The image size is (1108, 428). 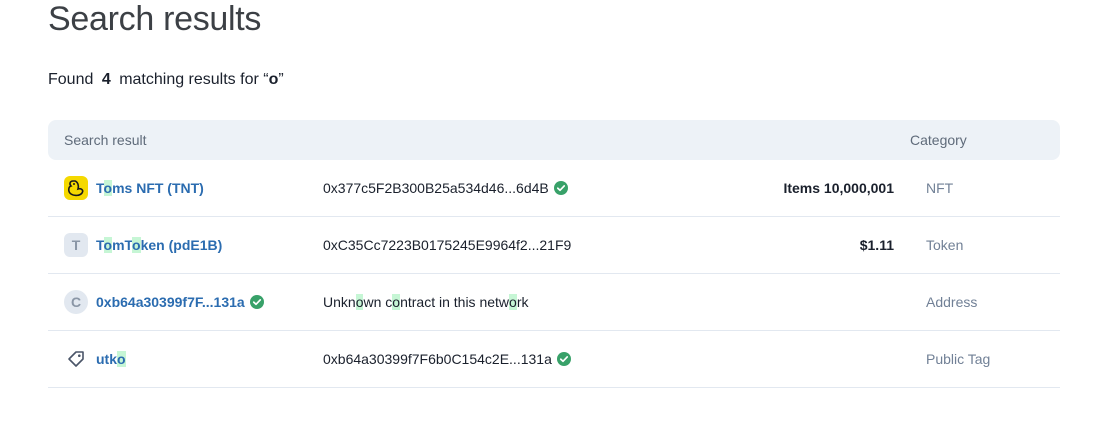 I want to click on token-name-link: Toms NFT (TNT), so click(x=150, y=188).